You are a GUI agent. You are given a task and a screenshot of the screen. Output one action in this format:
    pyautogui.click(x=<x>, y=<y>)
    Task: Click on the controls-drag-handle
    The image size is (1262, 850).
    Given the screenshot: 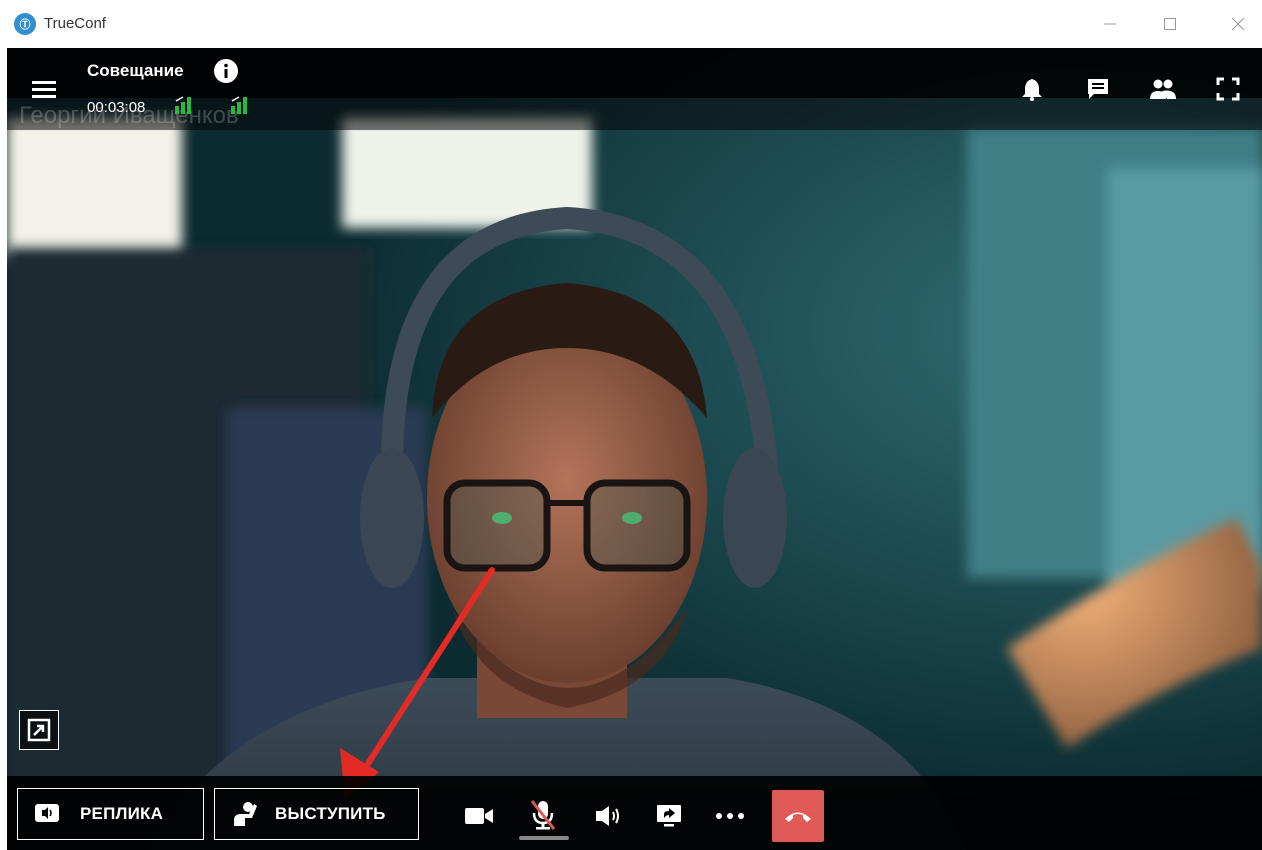 What is the action you would take?
    pyautogui.click(x=544, y=838)
    